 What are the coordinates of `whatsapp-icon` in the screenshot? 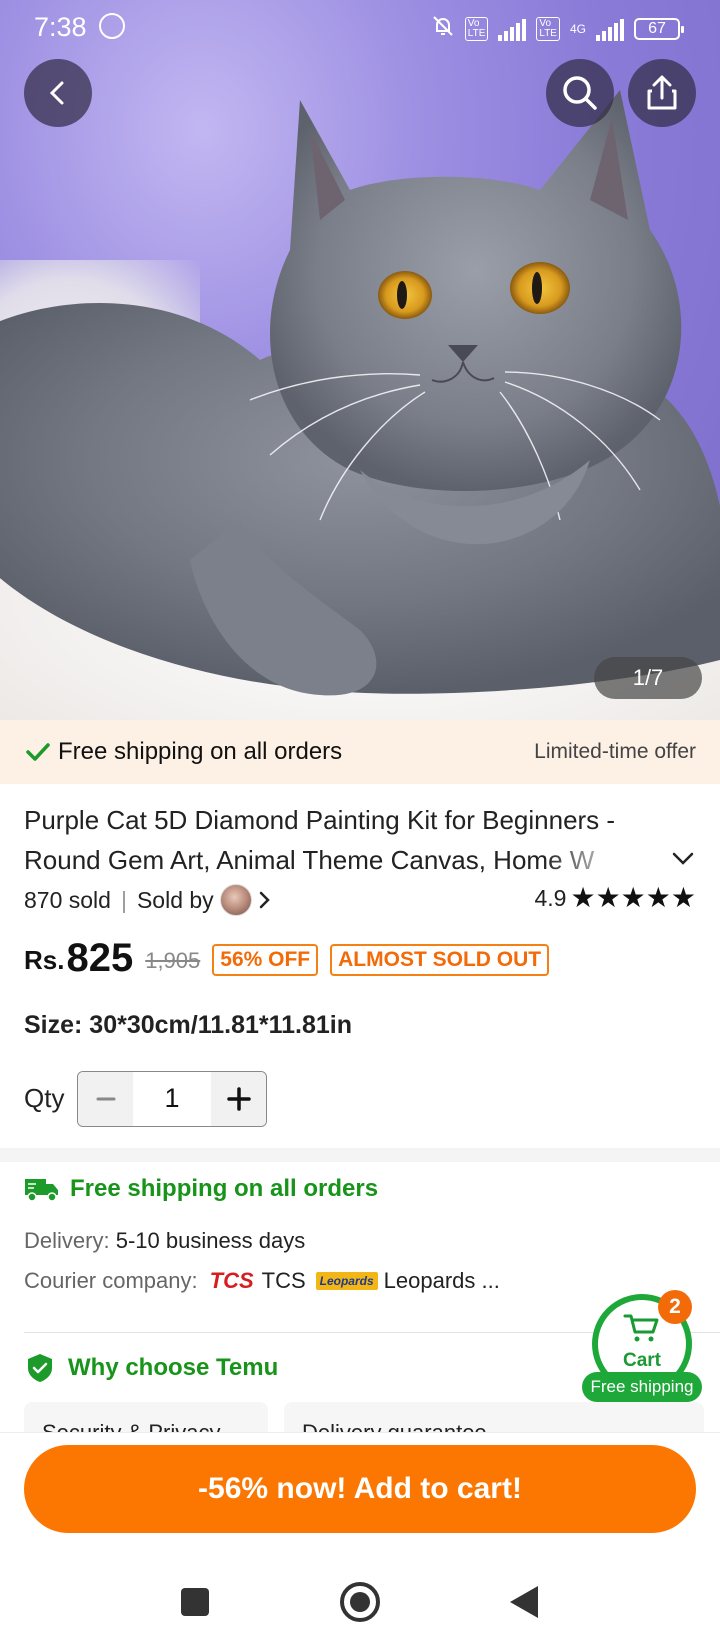 It's located at (112, 26).